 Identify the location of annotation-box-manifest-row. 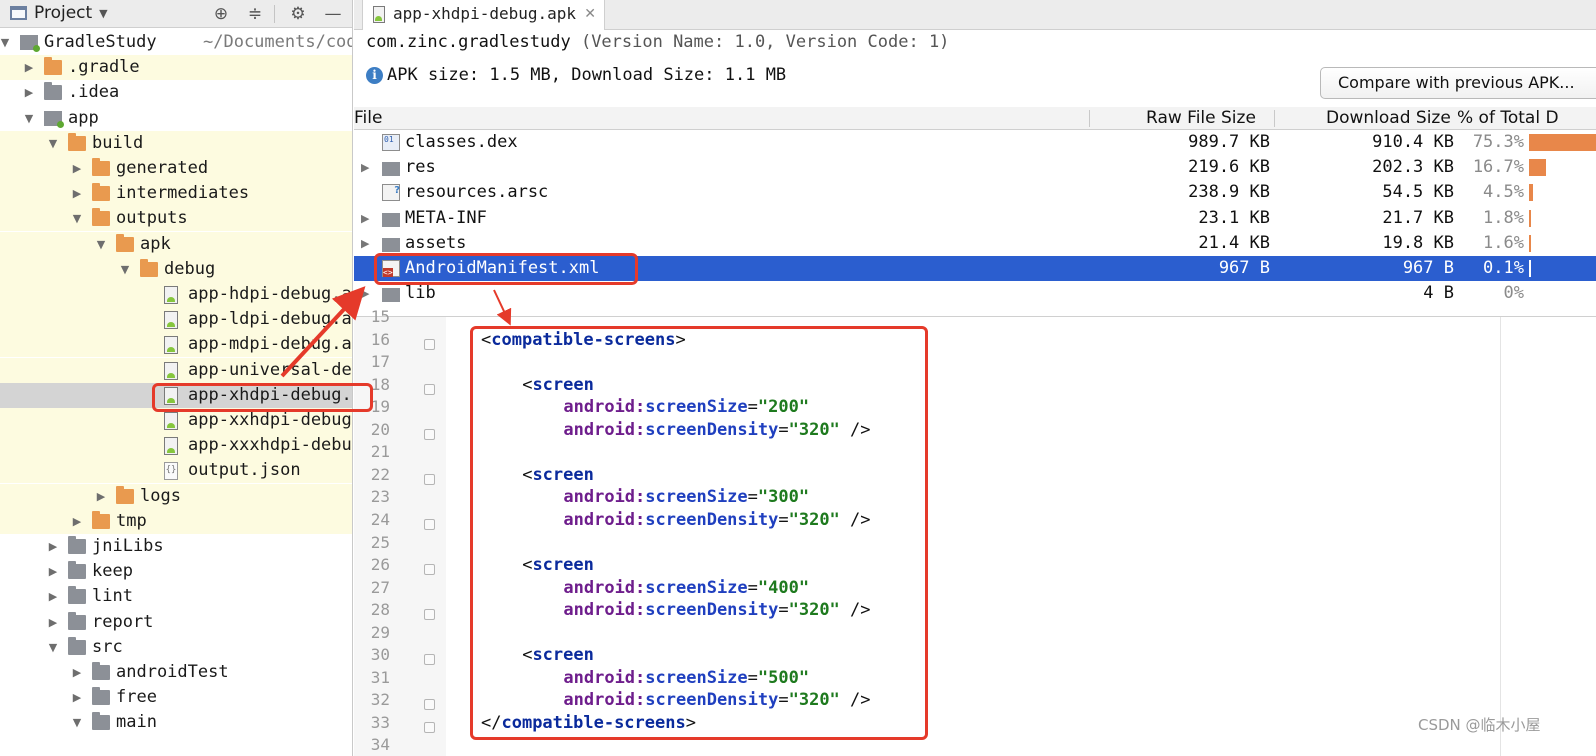
(506, 269).